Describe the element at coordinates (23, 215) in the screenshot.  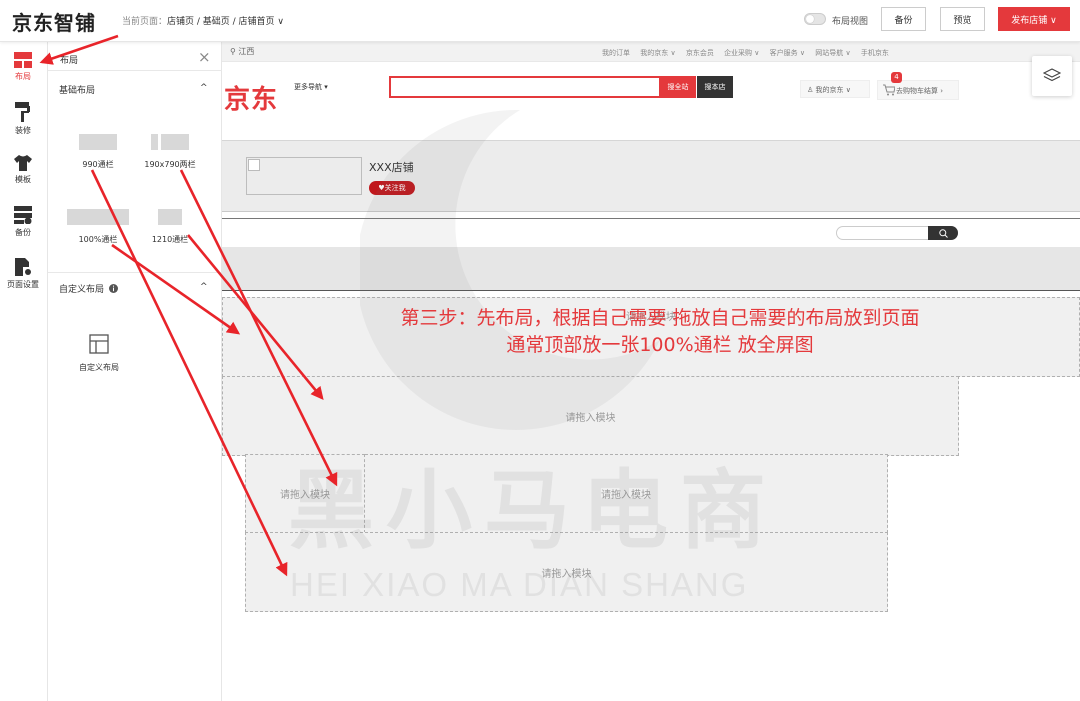
I see `backup-icon` at that location.